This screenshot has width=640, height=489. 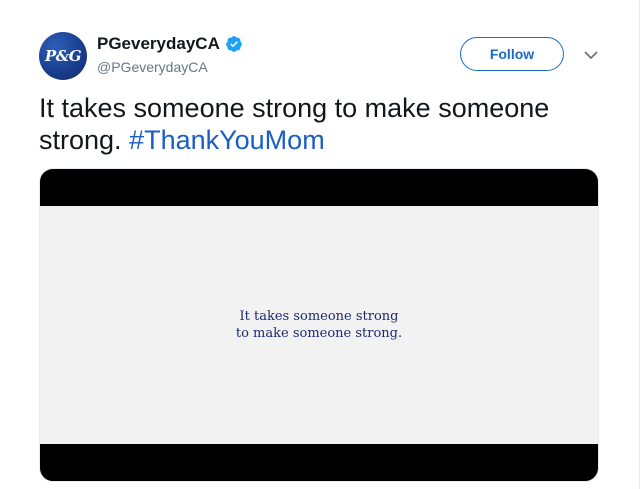 What do you see at coordinates (319, 333) in the screenshot?
I see `video-caption-line-2: to make someone strong.` at bounding box center [319, 333].